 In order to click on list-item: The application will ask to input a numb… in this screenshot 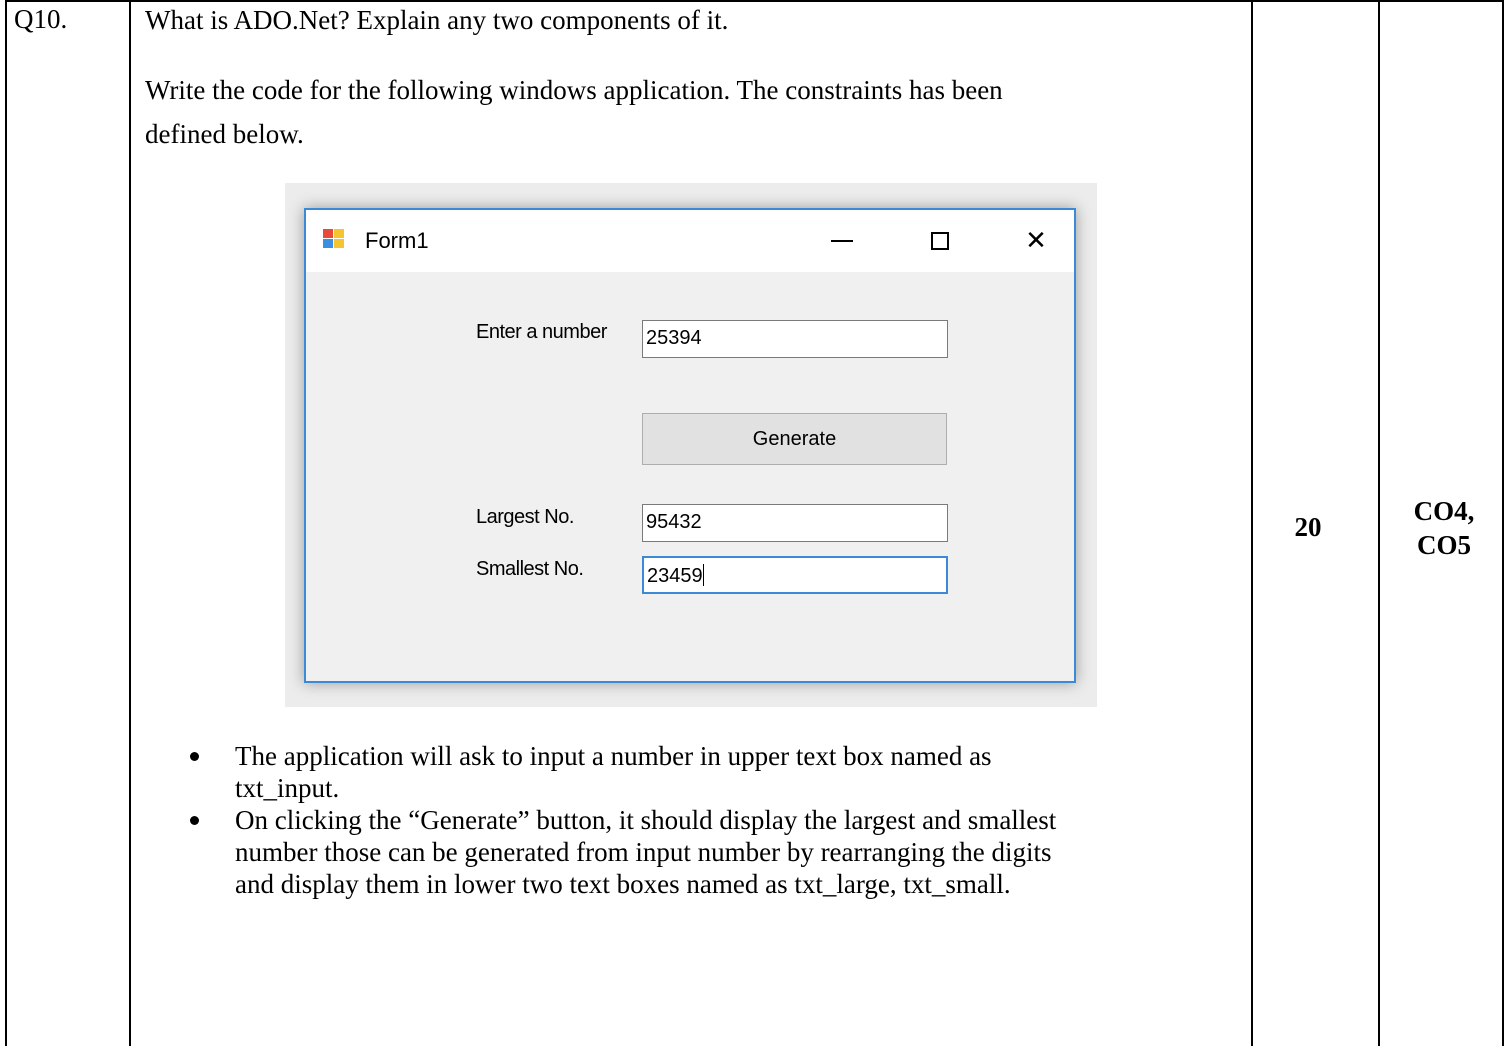, I will do `click(720, 772)`.